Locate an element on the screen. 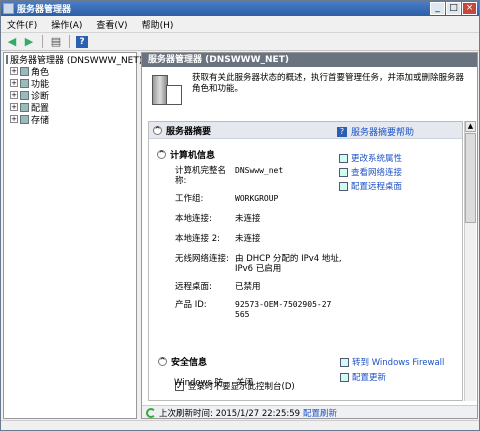  security-label: Windows 防 is located at coordinates (199, 383).